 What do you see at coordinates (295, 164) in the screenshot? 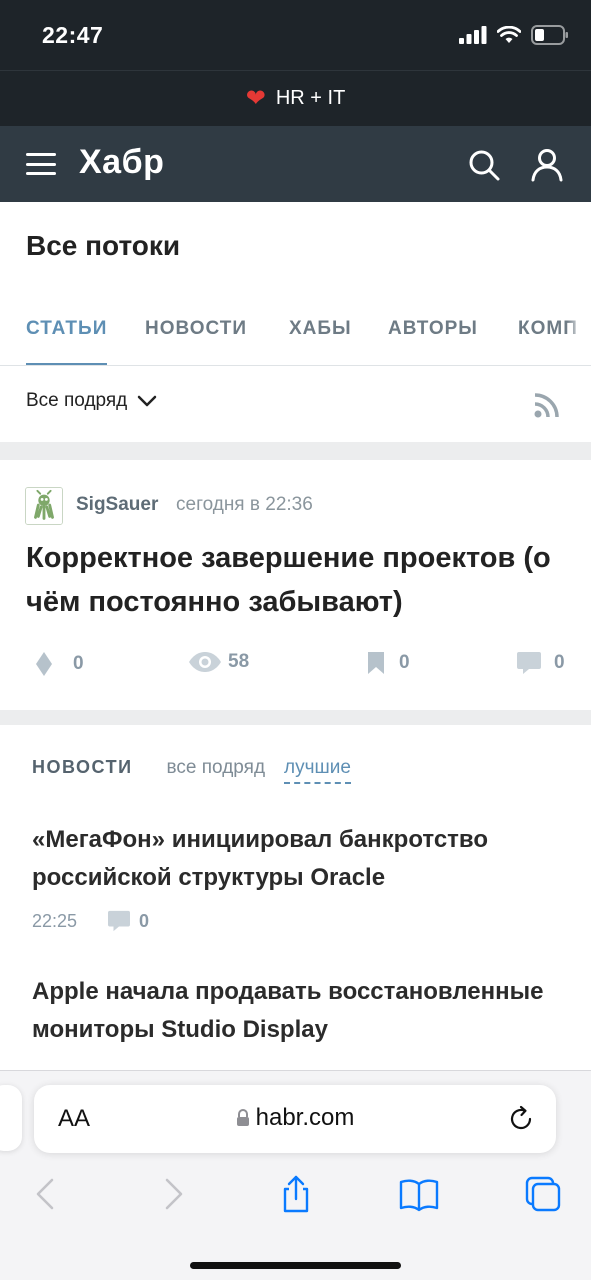
I see `site-header: Хабр` at bounding box center [295, 164].